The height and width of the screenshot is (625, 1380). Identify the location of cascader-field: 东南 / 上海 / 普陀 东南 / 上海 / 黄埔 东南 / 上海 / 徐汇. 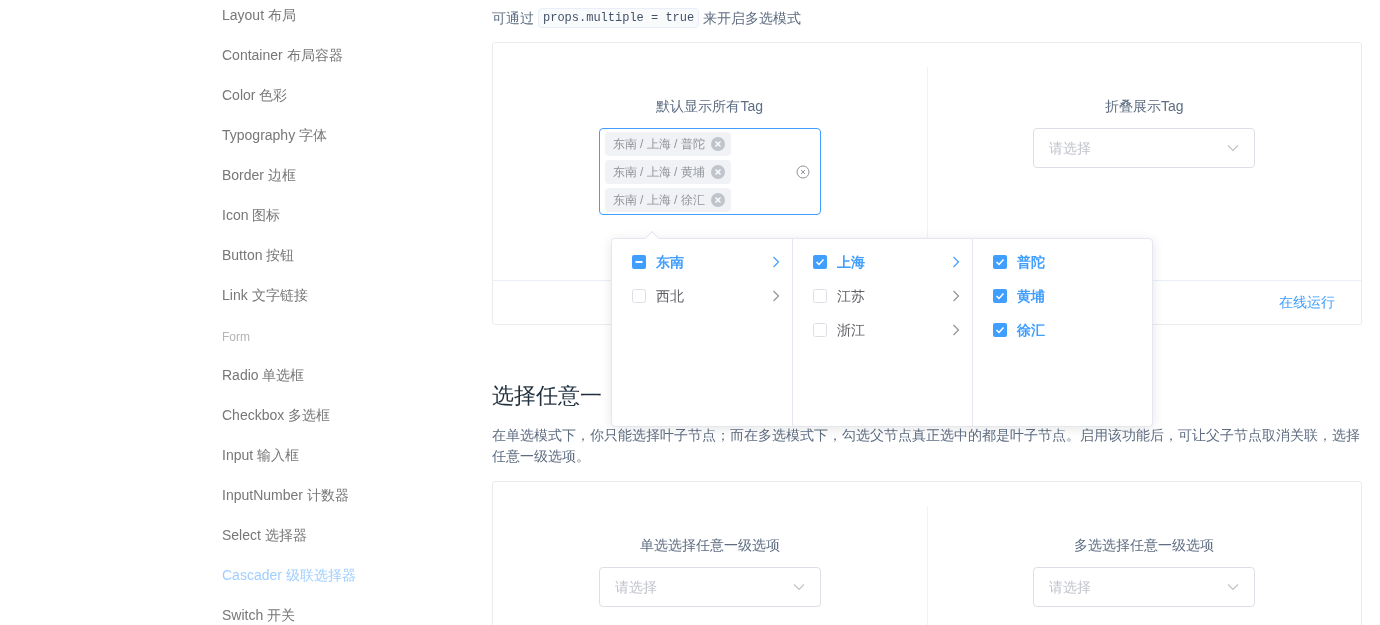
(709, 171).